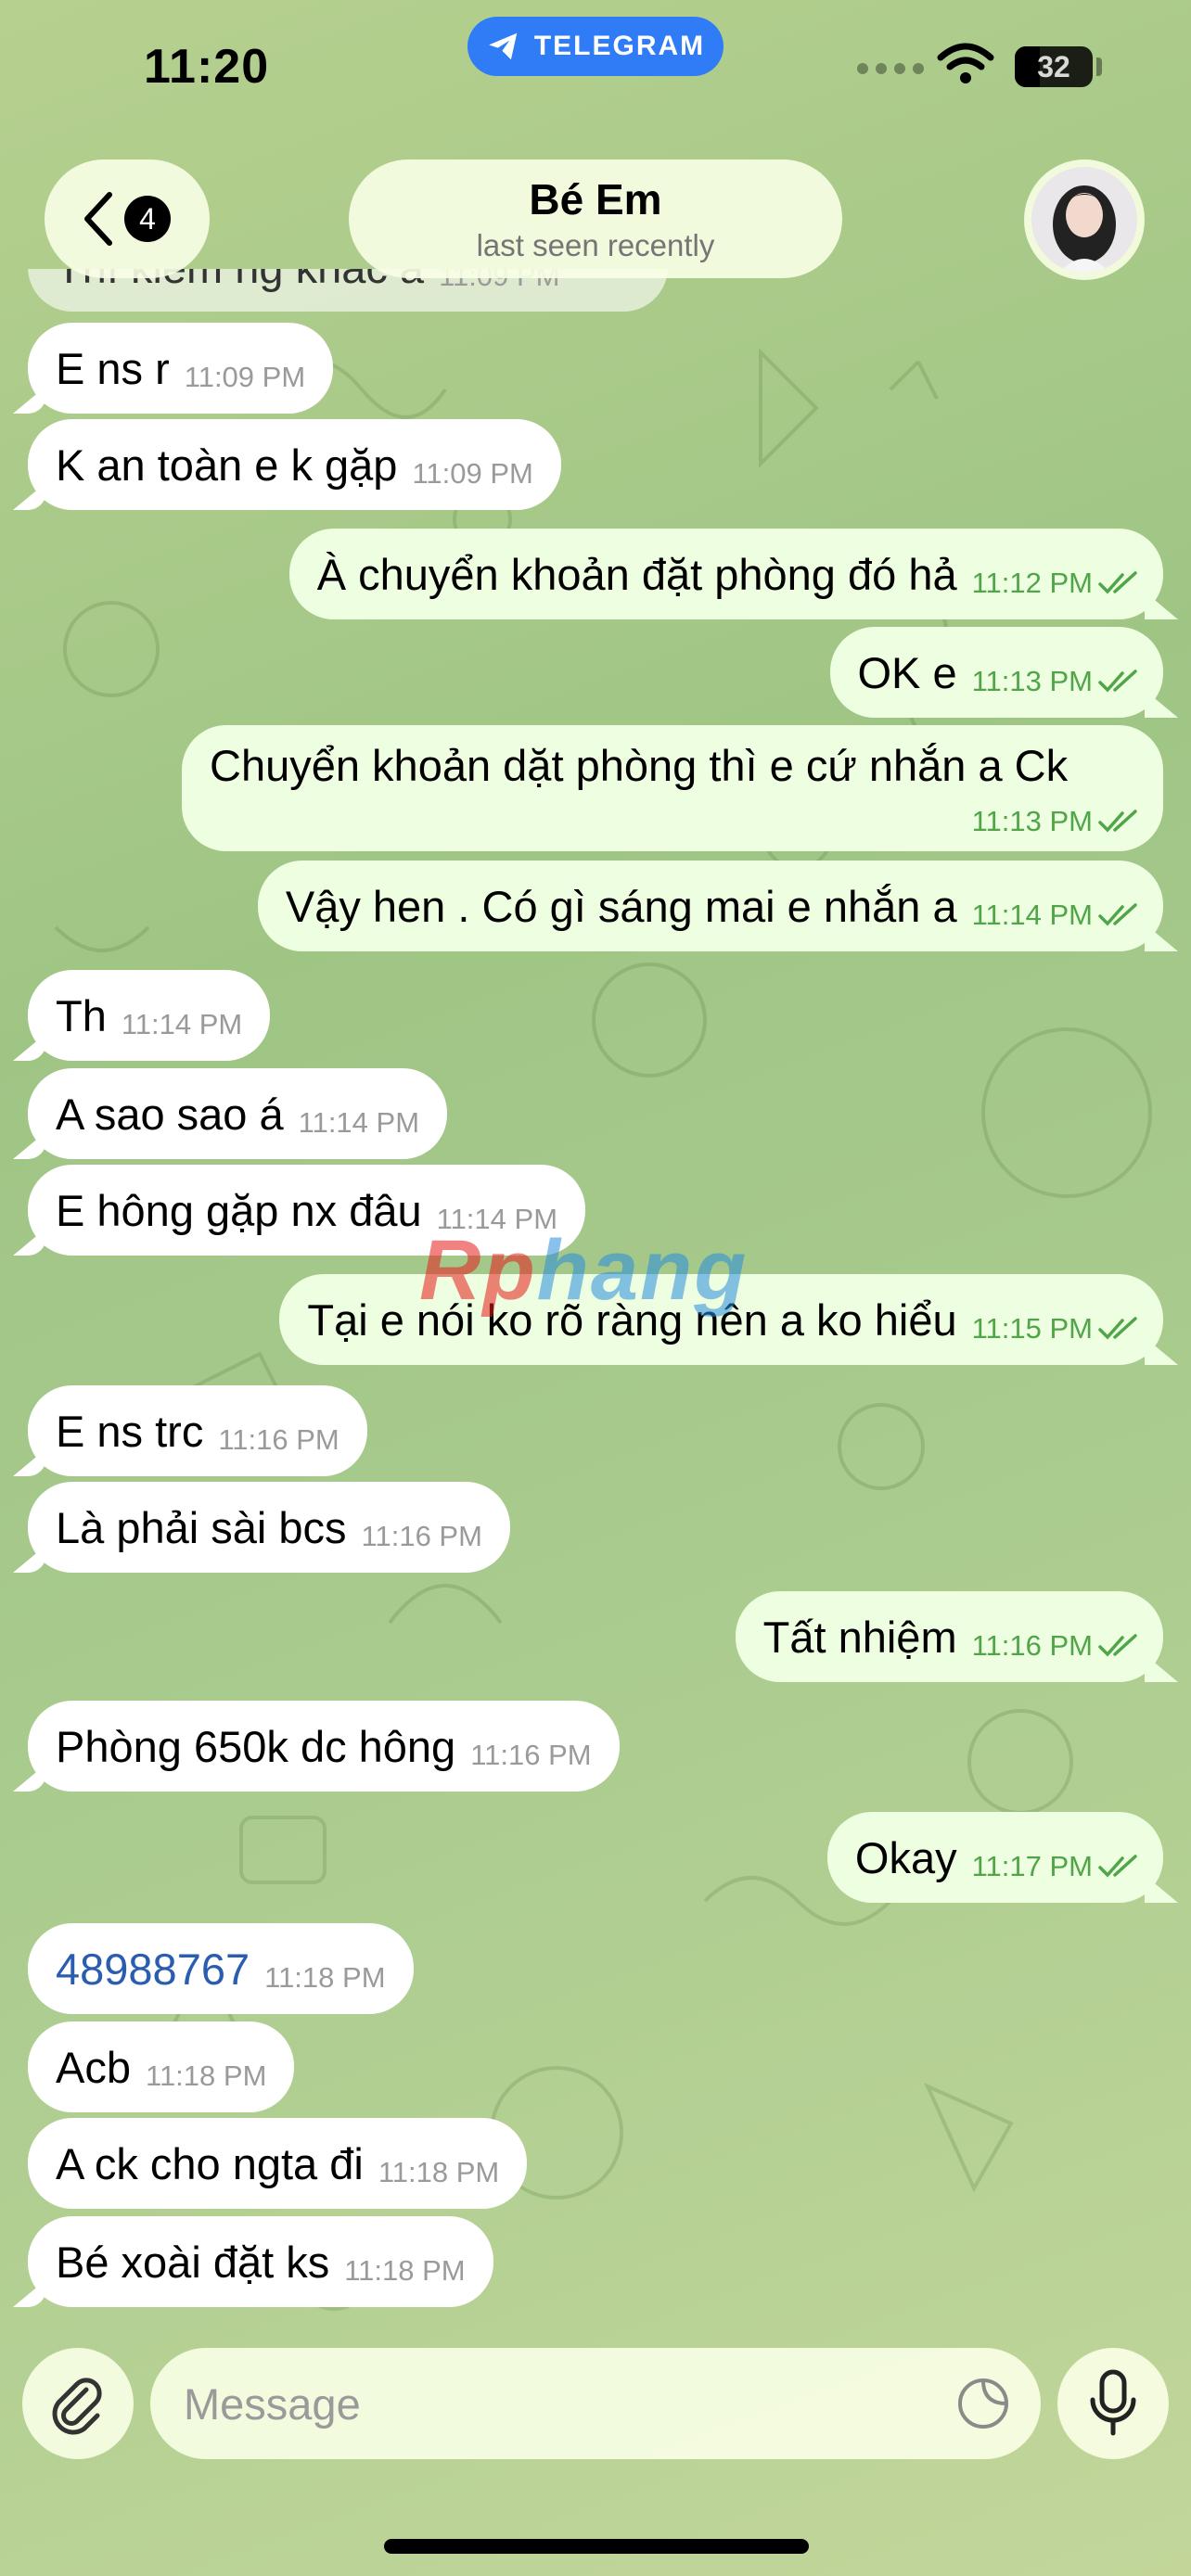 This screenshot has height=2576, width=1191. I want to click on message-bubble-incoming: Bé xoài đặt ks 11:18 PM, so click(260, 2261).